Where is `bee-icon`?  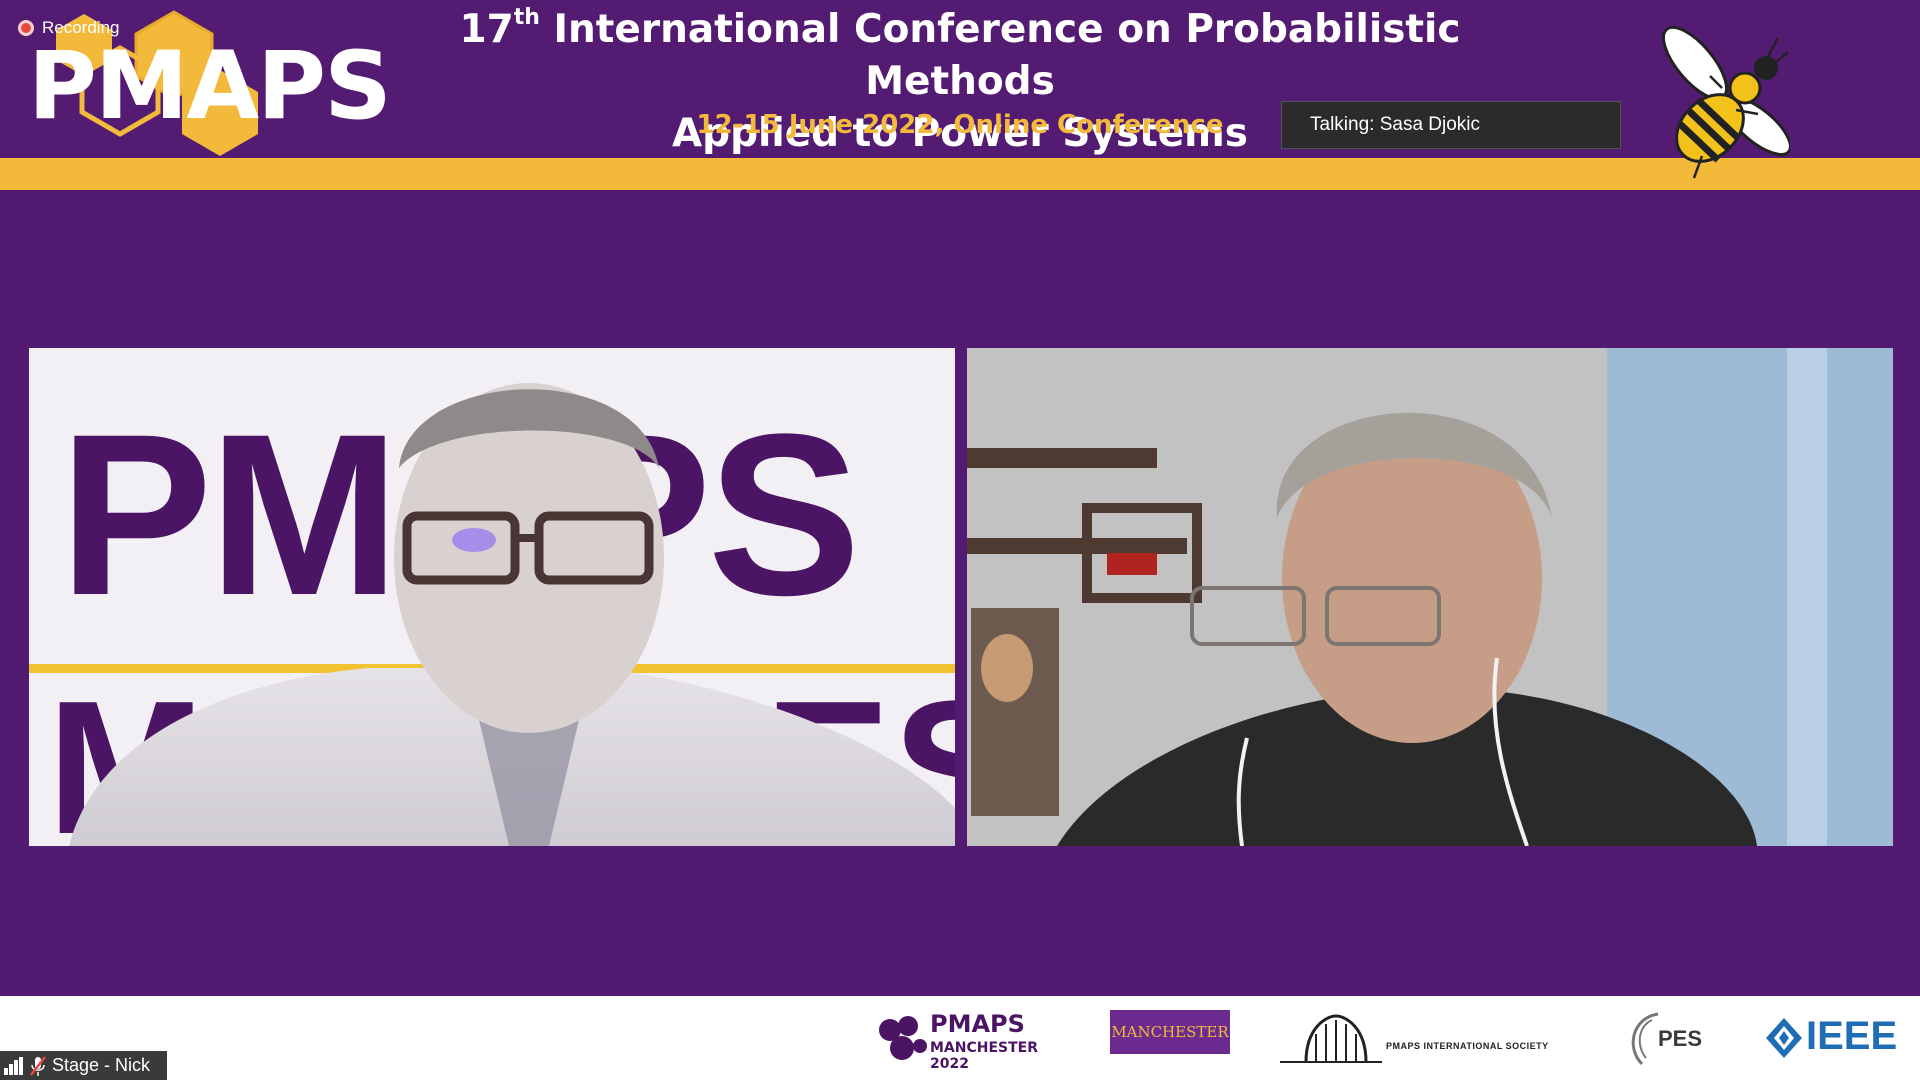
bee-icon is located at coordinates (1726, 102).